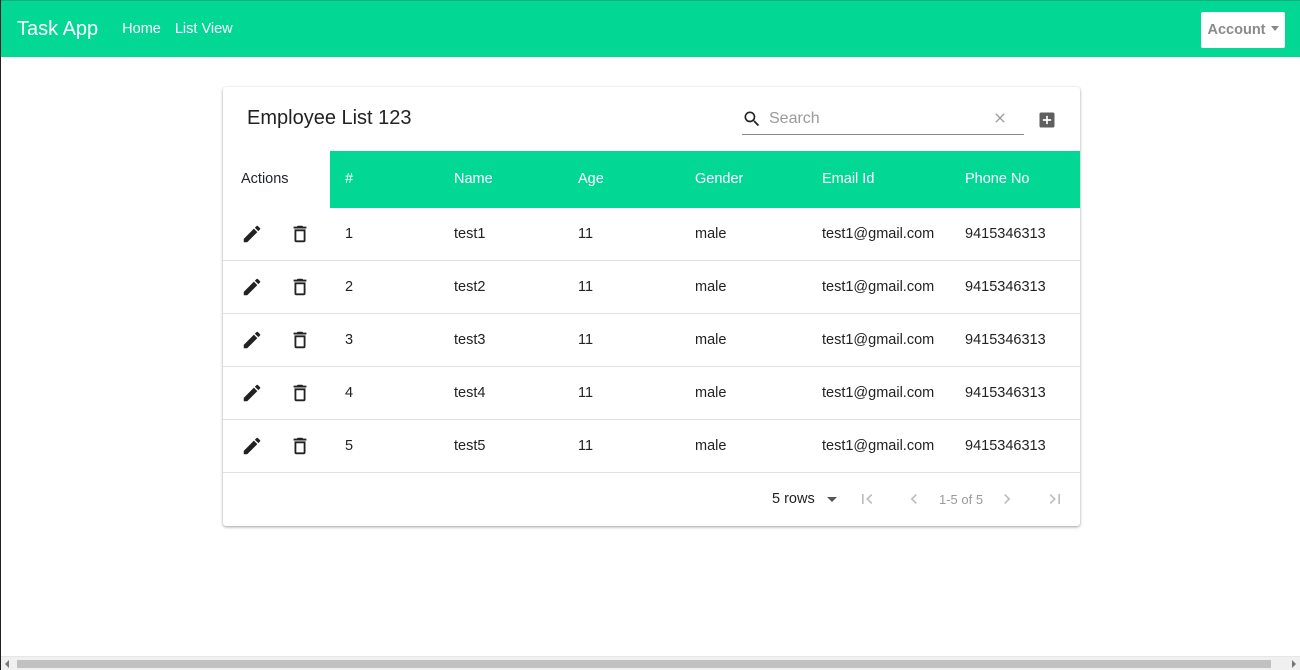 The image size is (1300, 670). I want to click on scroll-left-arrow-icon, so click(7, 664).